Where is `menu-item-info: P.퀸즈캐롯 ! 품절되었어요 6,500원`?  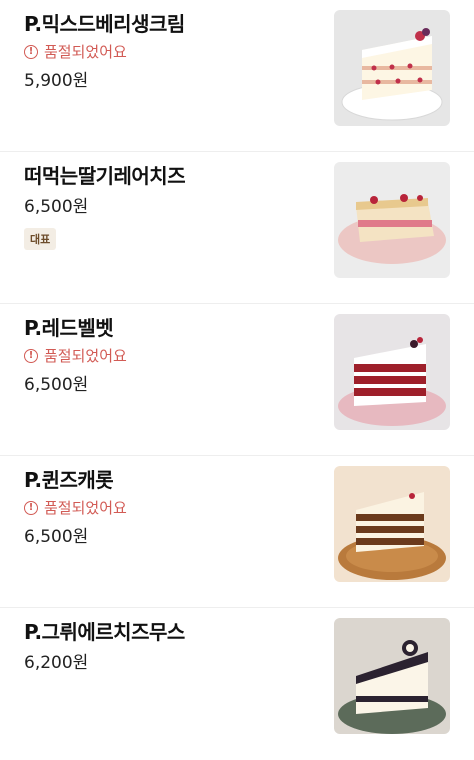 menu-item-info: P.퀸즈캐롯 ! 품절되었어요 6,500원 is located at coordinates (179, 508).